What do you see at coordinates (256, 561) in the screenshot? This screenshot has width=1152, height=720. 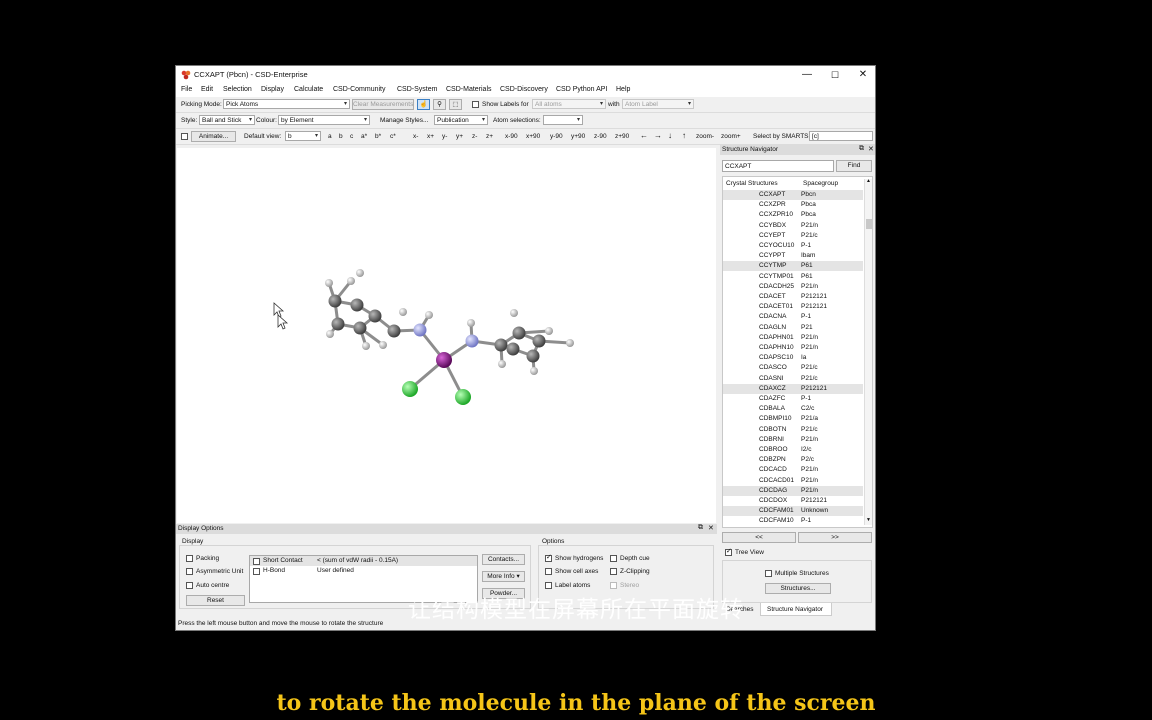 I see `short-contact-checkbox` at bounding box center [256, 561].